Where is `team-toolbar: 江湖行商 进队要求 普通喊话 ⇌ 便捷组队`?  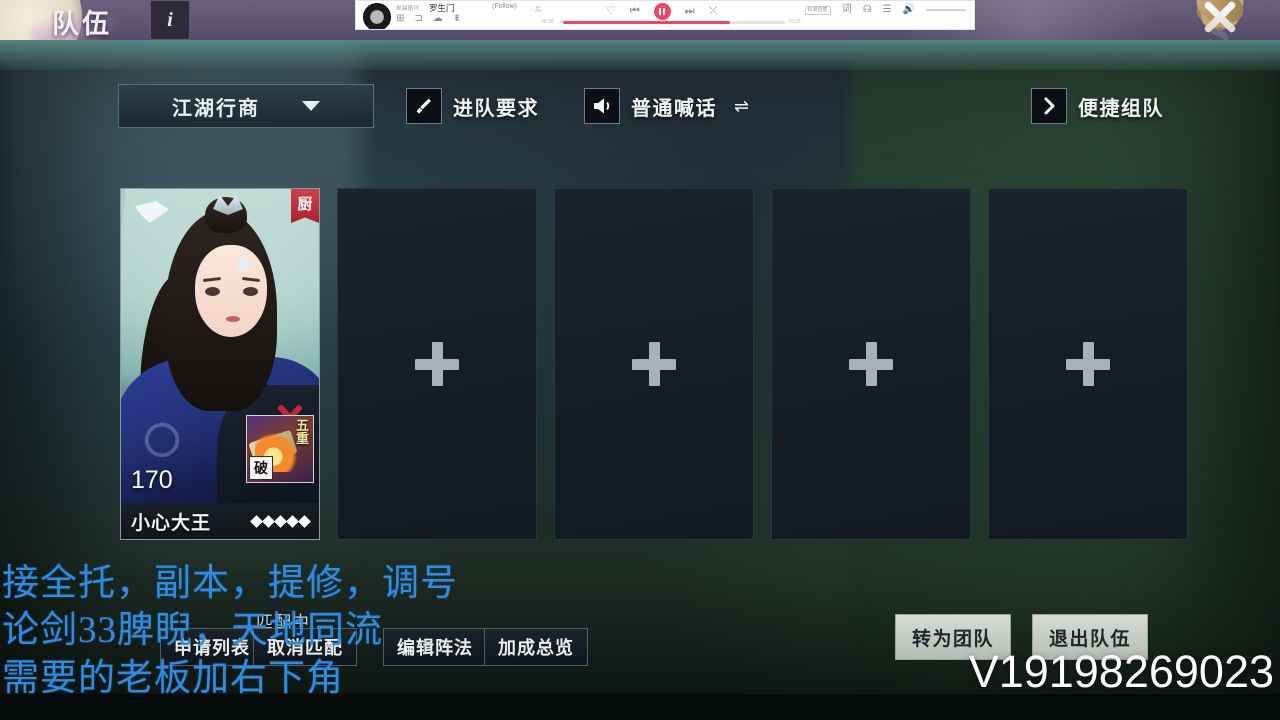
team-toolbar: 江湖行商 进队要求 普通喊话 ⇌ 便捷组队 is located at coordinates (641, 106).